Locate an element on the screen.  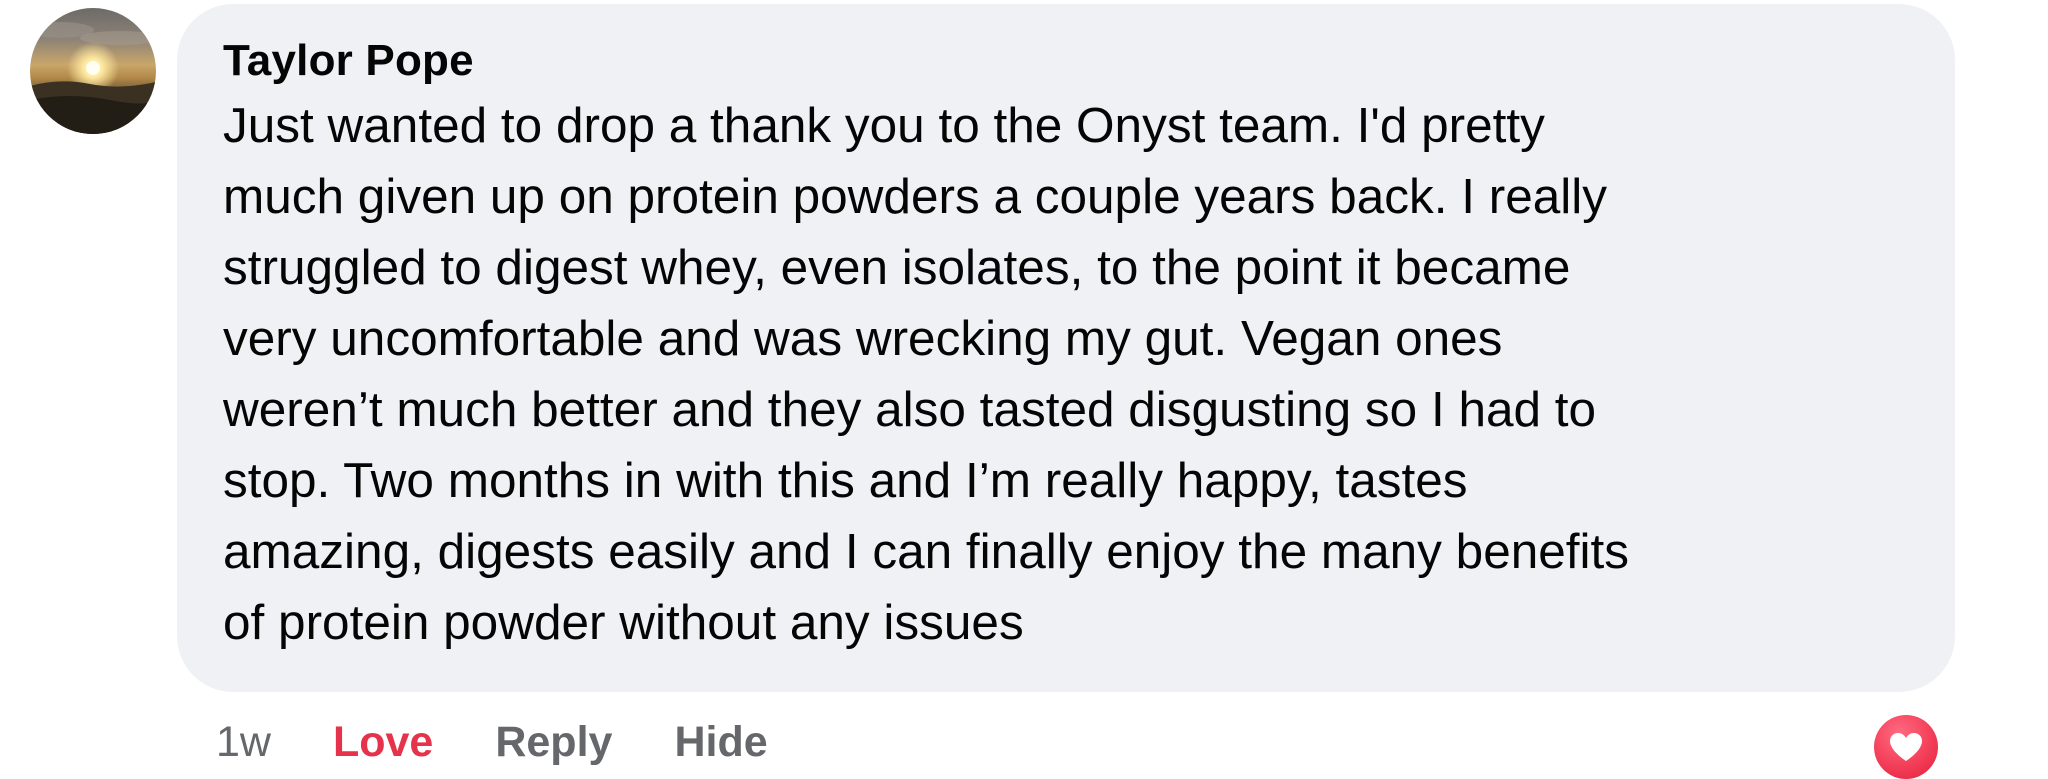
hide-button: Hide is located at coordinates (720, 742).